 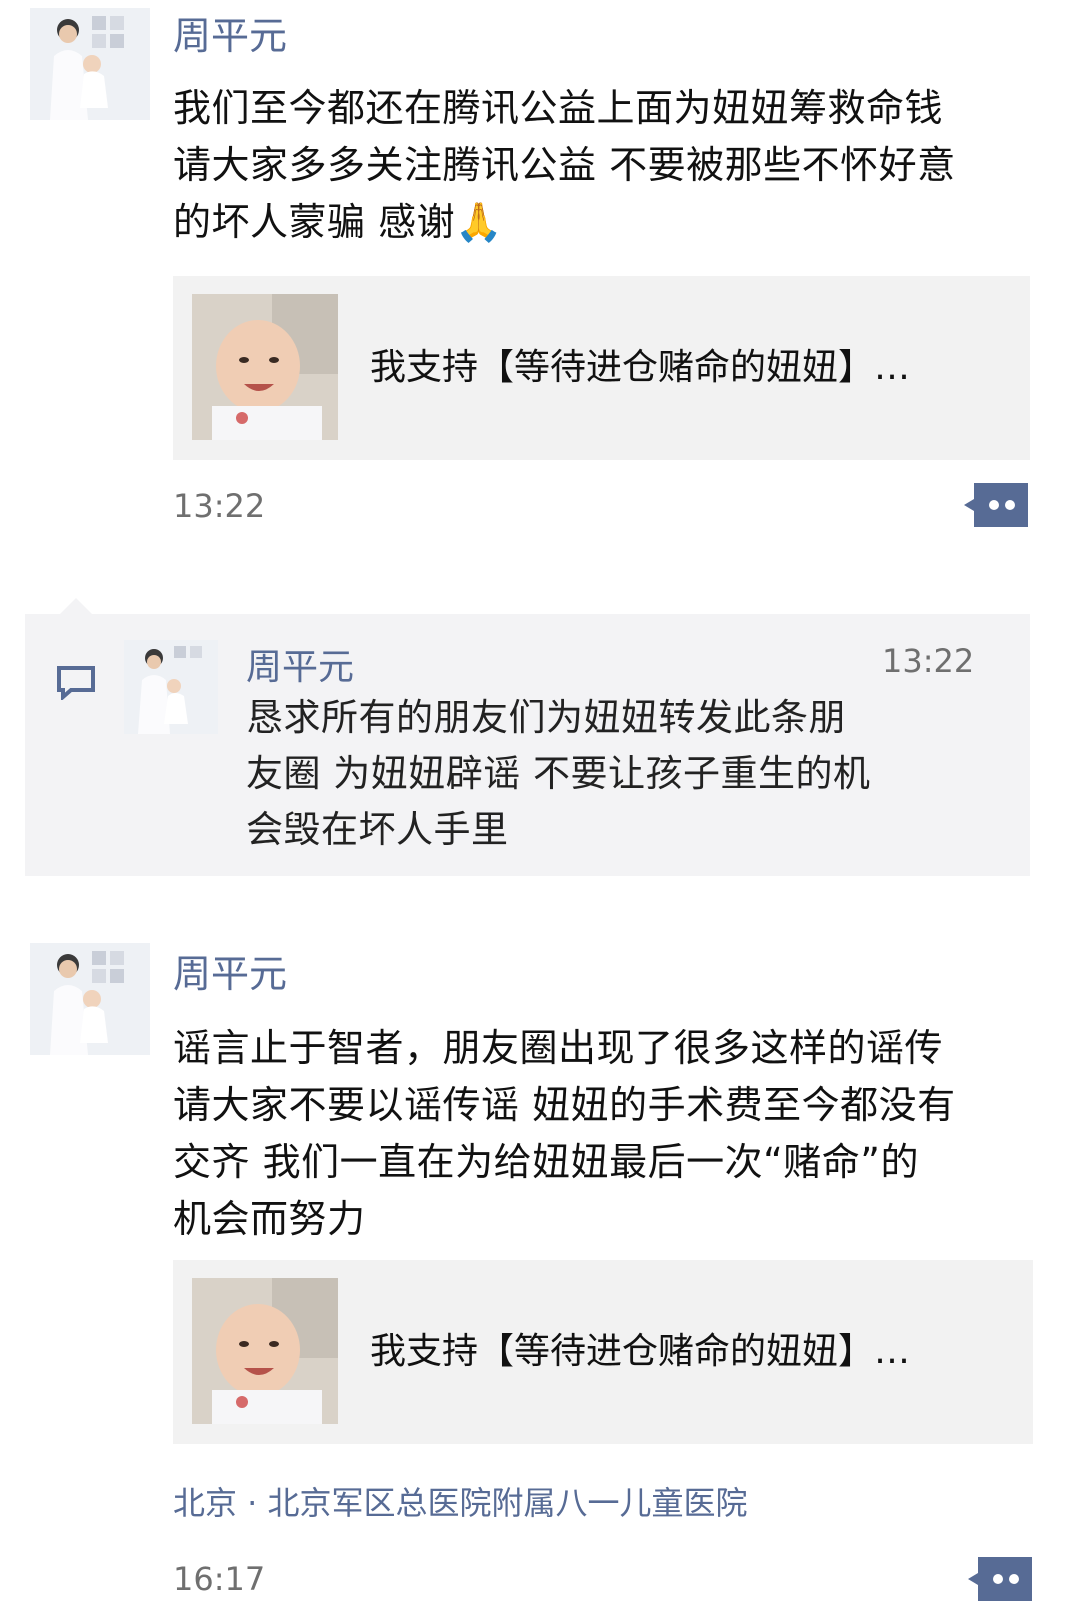 What do you see at coordinates (76, 683) in the screenshot?
I see `comment-bubble-icon` at bounding box center [76, 683].